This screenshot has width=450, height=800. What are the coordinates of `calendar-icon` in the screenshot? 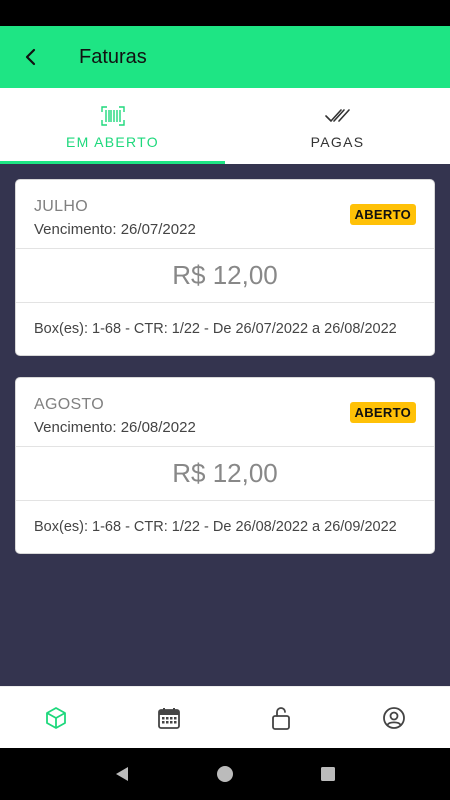 It's located at (168, 718).